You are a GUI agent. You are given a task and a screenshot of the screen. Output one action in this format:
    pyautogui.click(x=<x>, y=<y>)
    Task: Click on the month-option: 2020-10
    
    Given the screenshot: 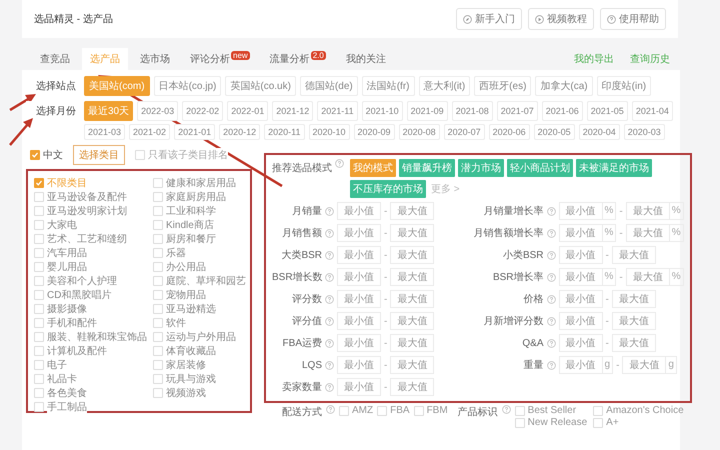 What is the action you would take?
    pyautogui.click(x=329, y=132)
    